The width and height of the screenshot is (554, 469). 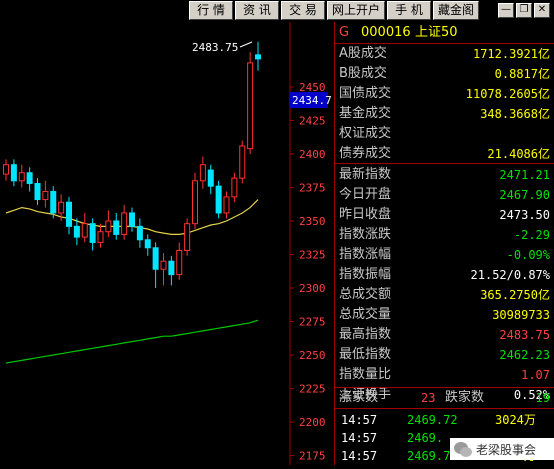 What do you see at coordinates (524, 335) in the screenshot?
I see `index-value: 2483.75` at bounding box center [524, 335].